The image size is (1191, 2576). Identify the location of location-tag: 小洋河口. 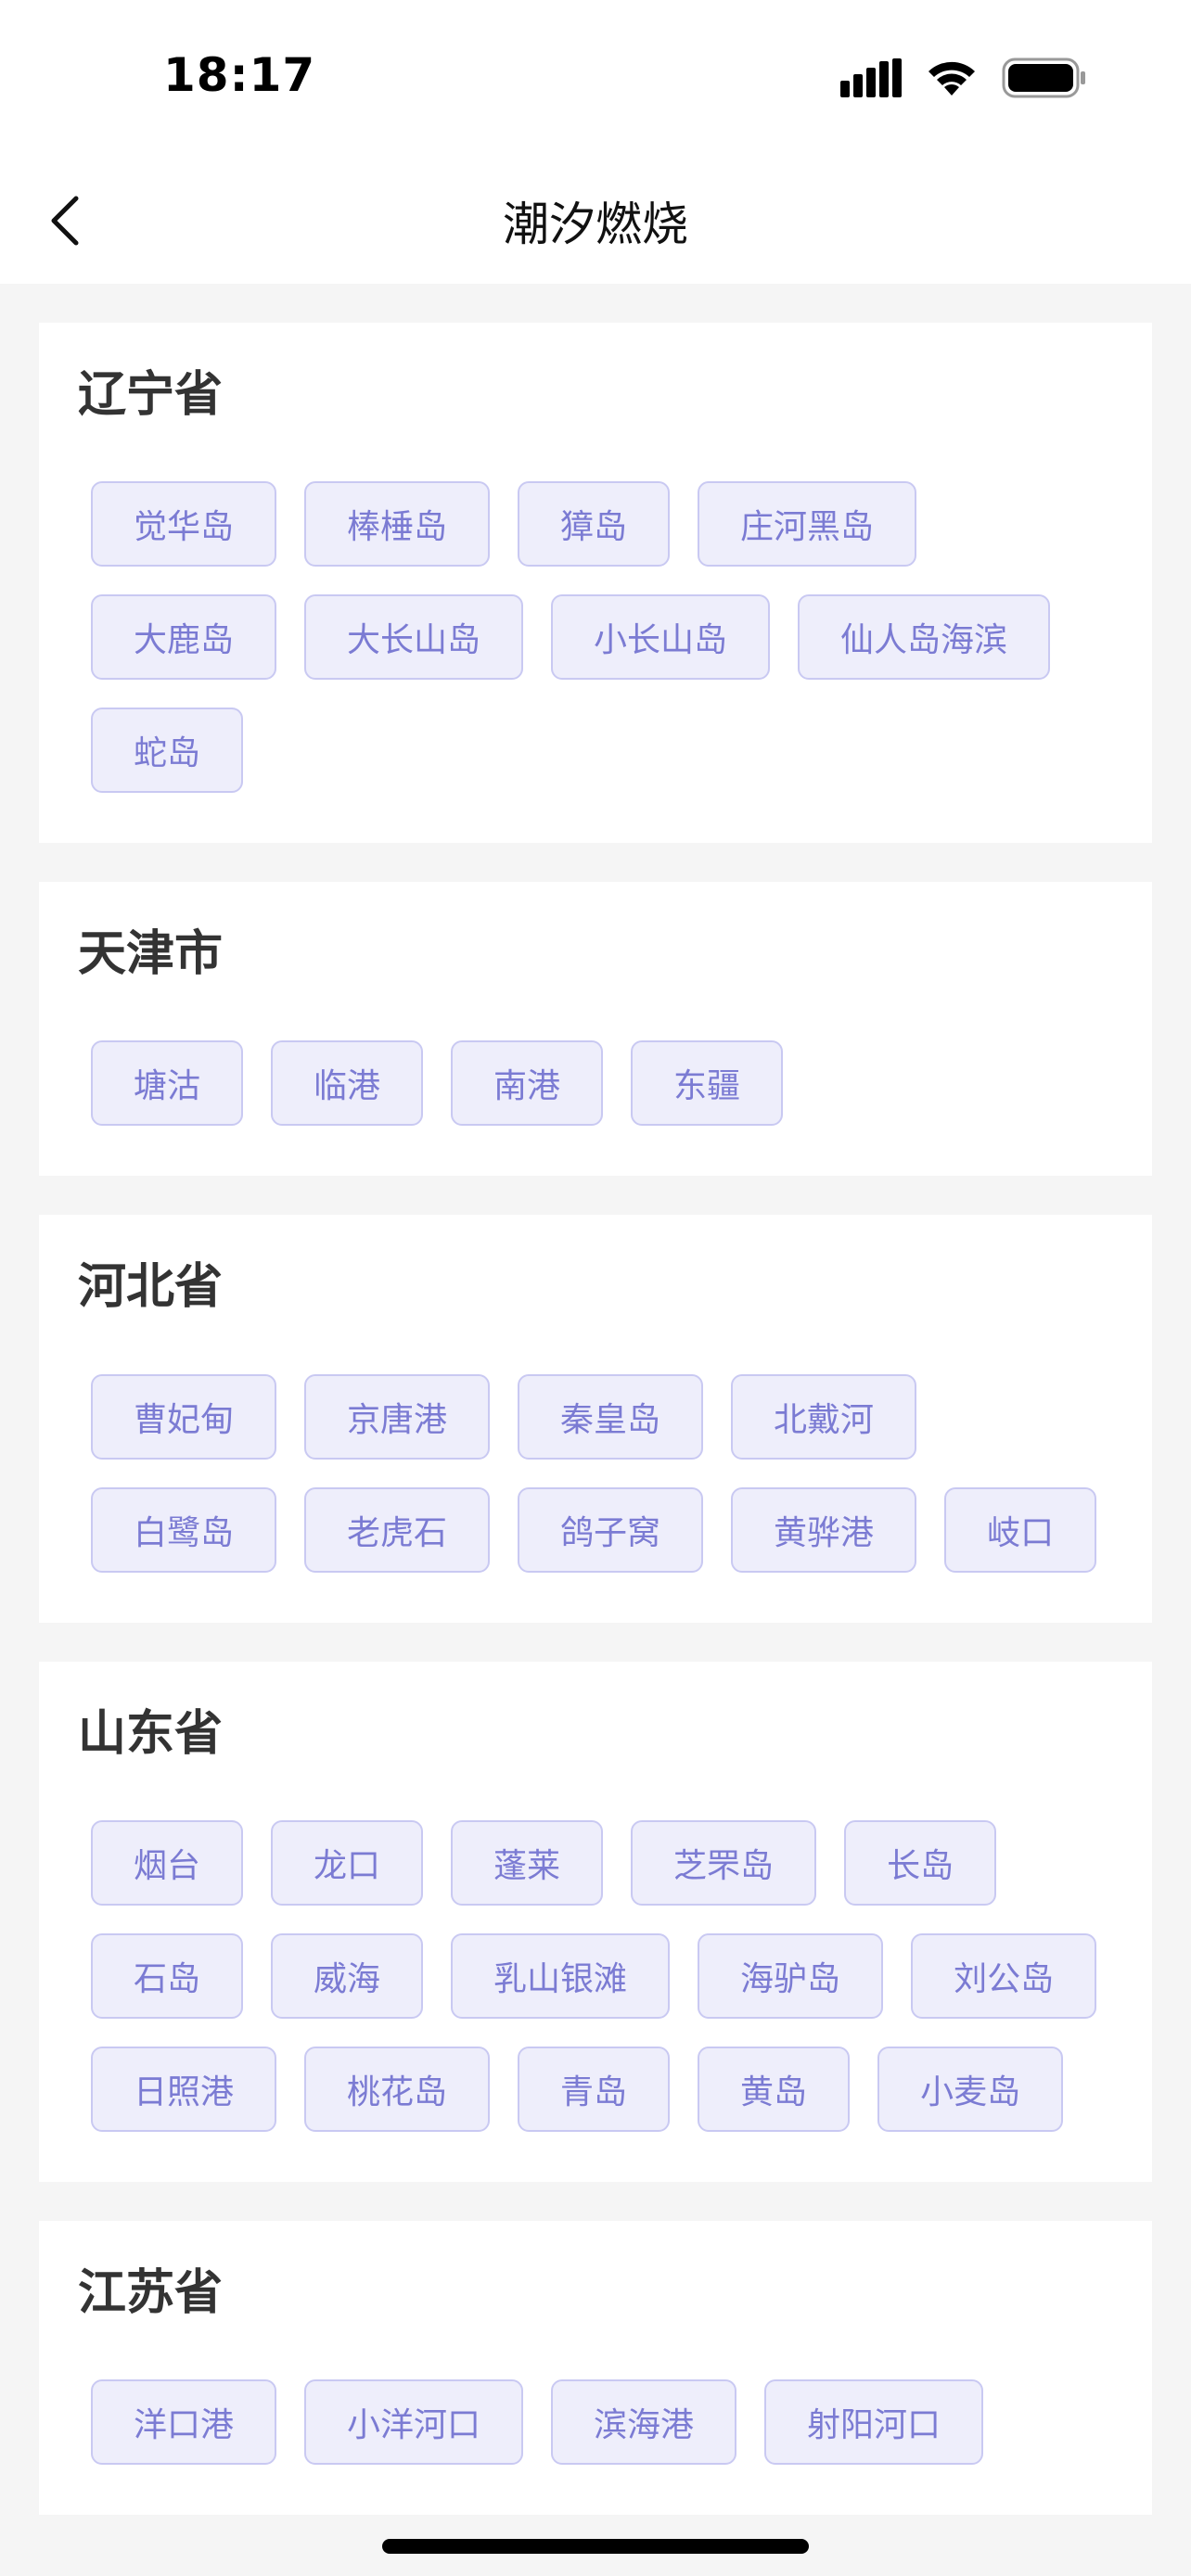
(414, 2421).